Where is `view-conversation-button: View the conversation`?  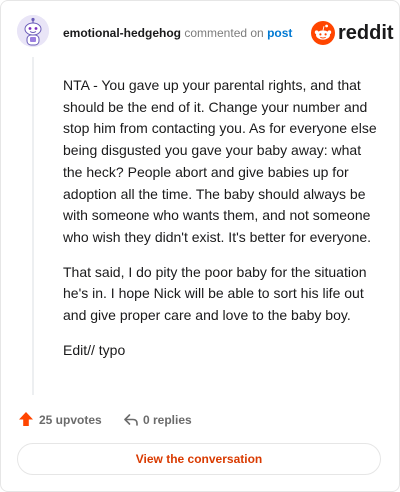 view-conversation-button: View the conversation is located at coordinates (199, 459).